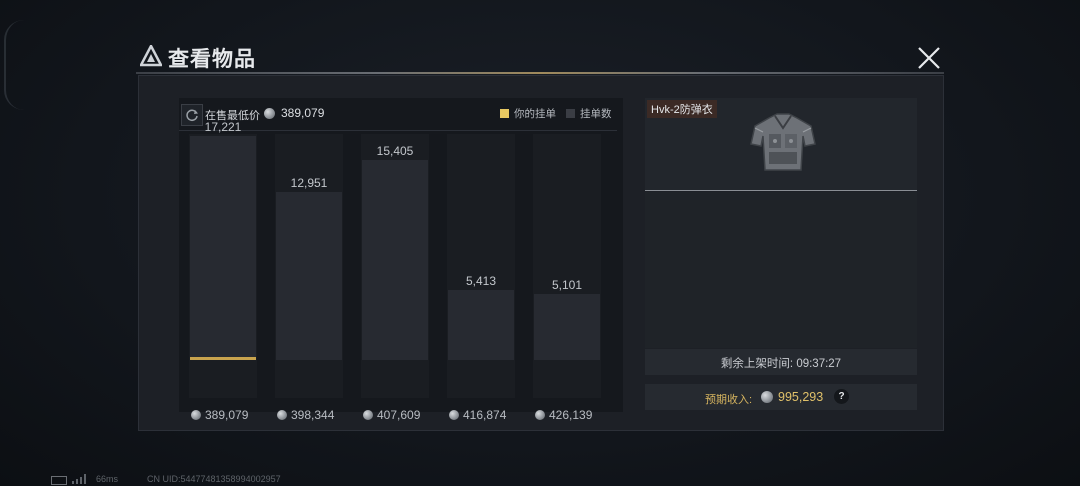 The image size is (1080, 486). I want to click on background-arc, so click(14, 65).